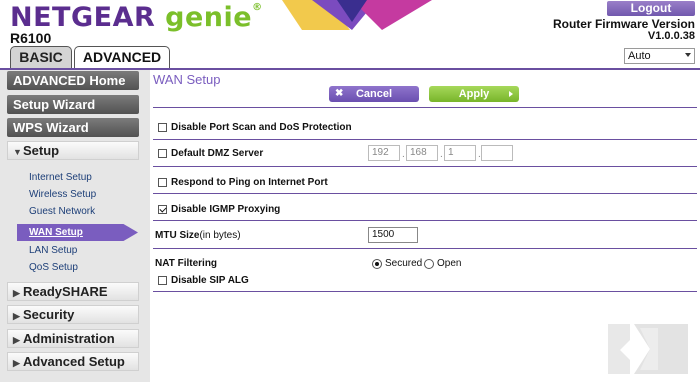  Describe the element at coordinates (162, 182) in the screenshot. I see `respond-ping-checkbox` at that location.